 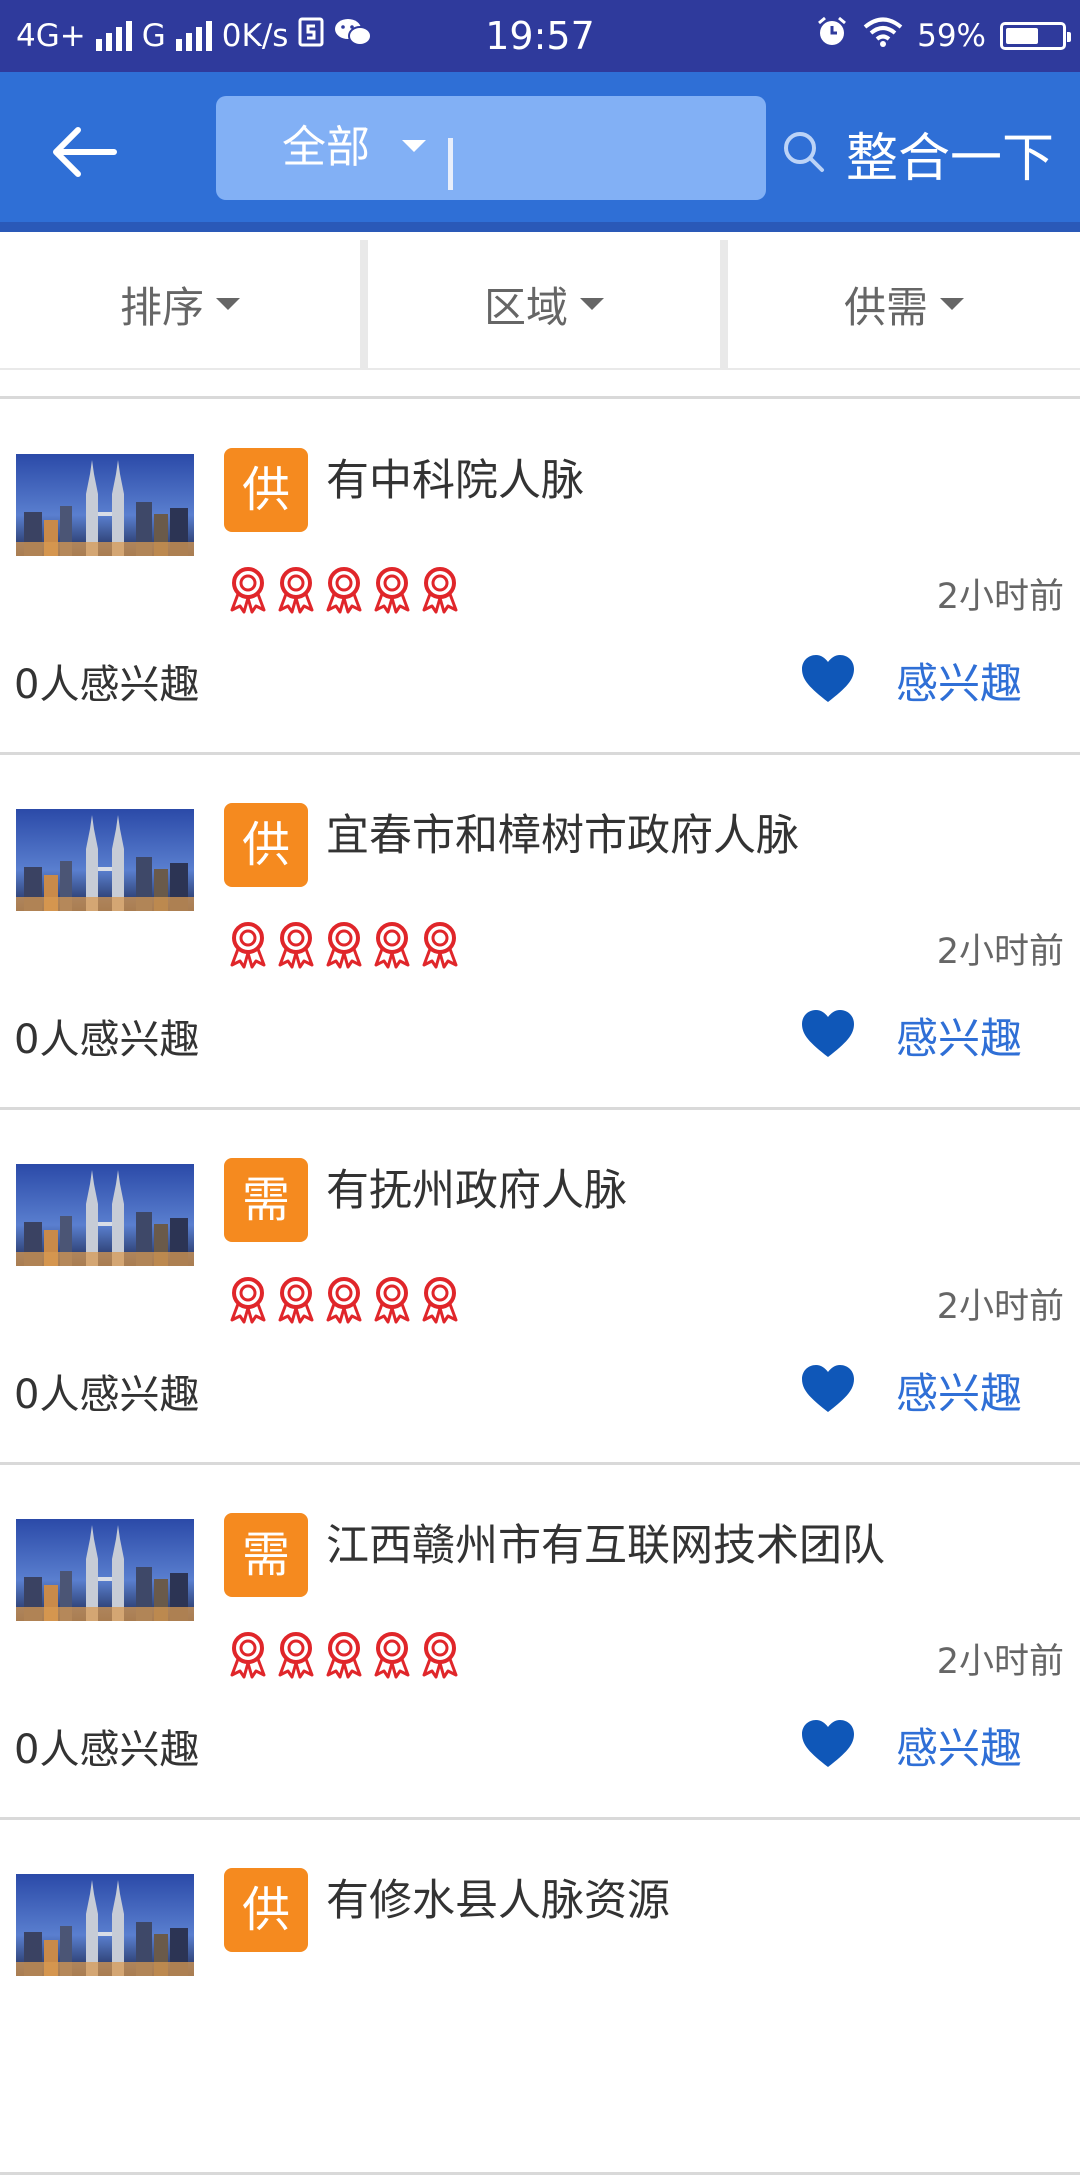 What do you see at coordinates (540, 36) in the screenshot?
I see `status-bar: 4G+ G 0K/s 19:57 59%` at bounding box center [540, 36].